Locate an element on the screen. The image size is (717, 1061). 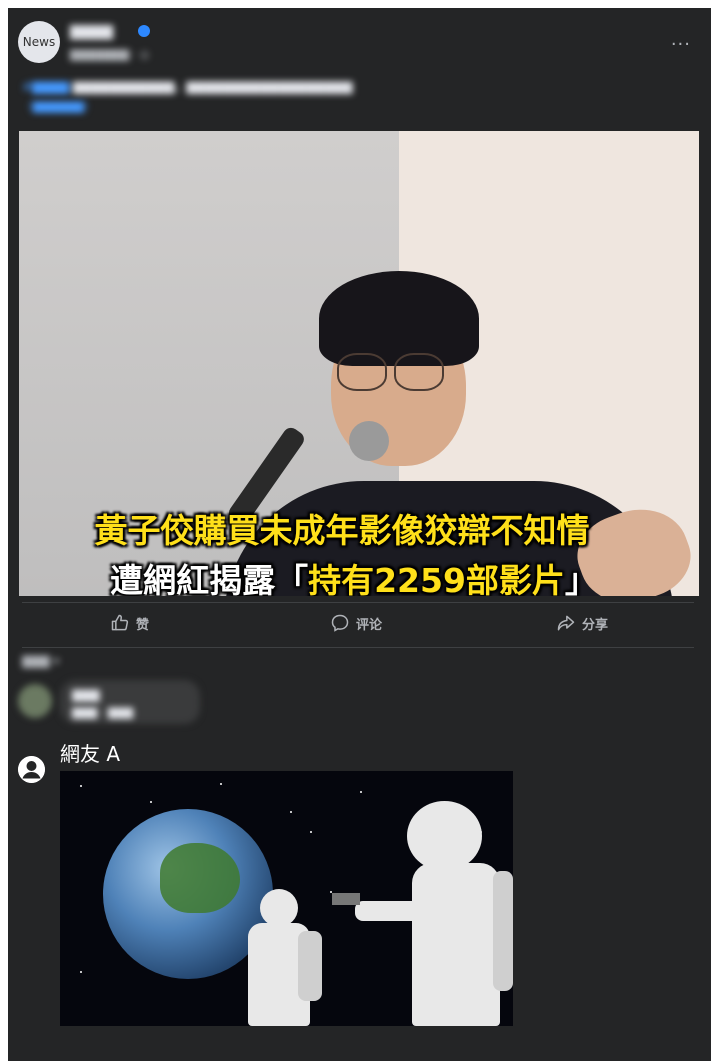
thumbs-up-icon is located at coordinates (120, 622).